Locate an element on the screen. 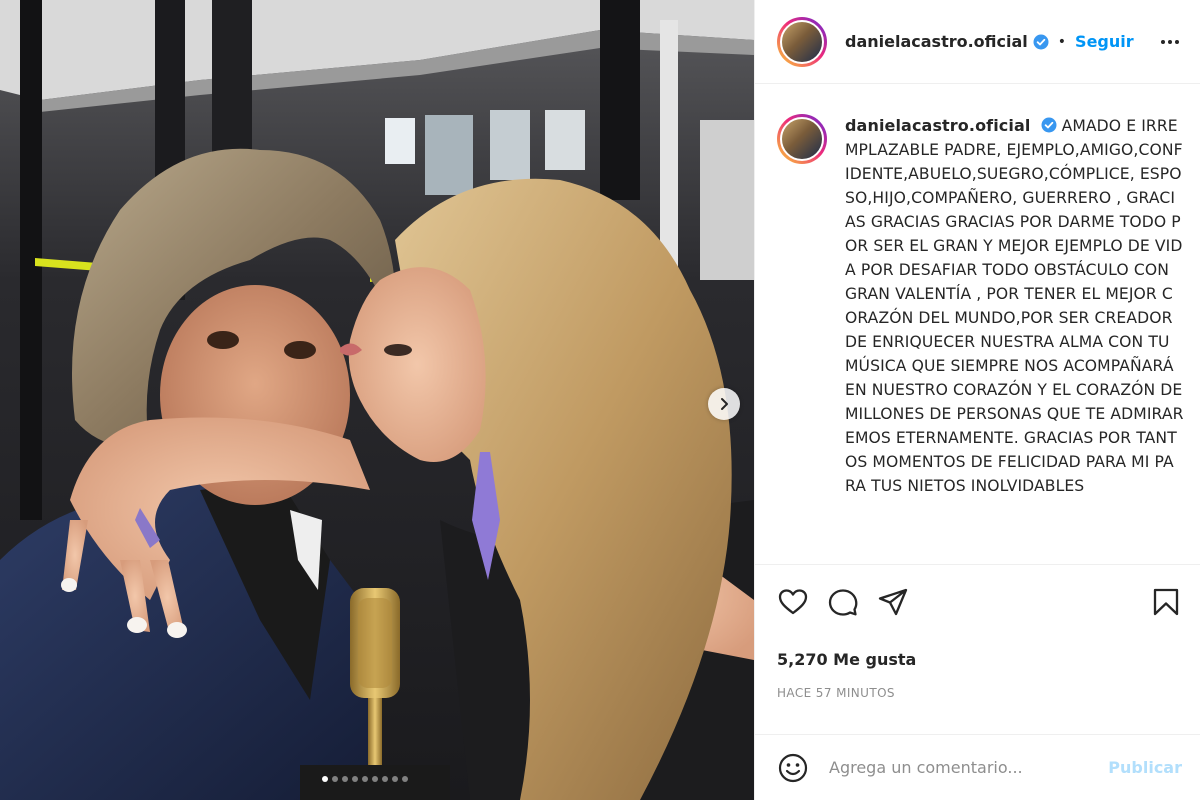 Image resolution: width=1200 pixels, height=800 pixels. more-options-button is located at coordinates (1170, 42).